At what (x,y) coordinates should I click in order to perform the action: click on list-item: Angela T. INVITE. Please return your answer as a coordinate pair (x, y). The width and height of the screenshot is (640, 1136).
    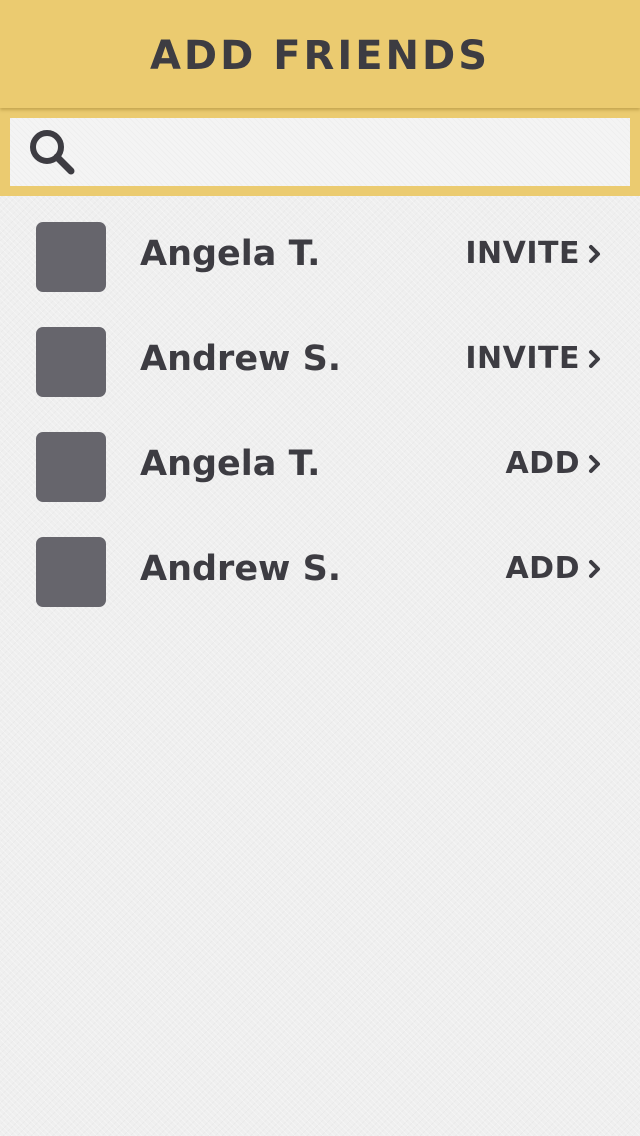
    Looking at the image, I should click on (320, 248).